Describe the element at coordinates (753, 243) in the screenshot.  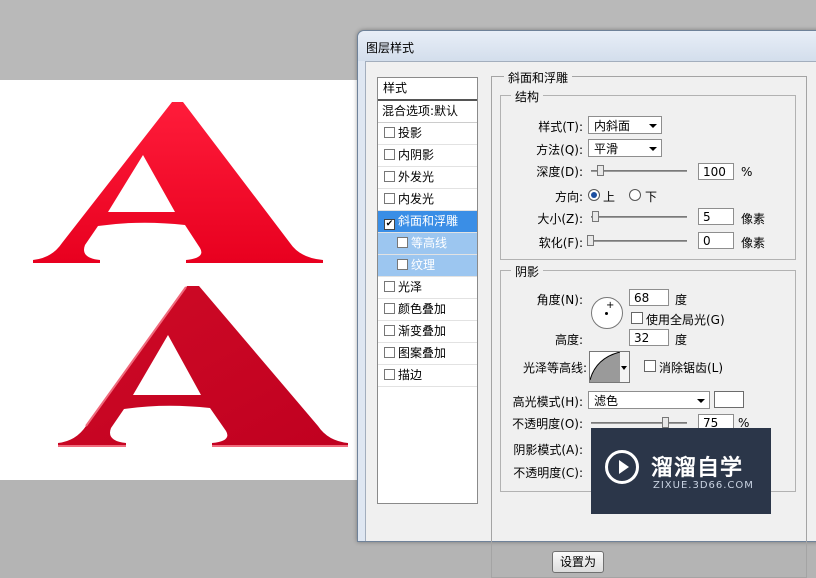
I see `soften-unit: 像素` at that location.